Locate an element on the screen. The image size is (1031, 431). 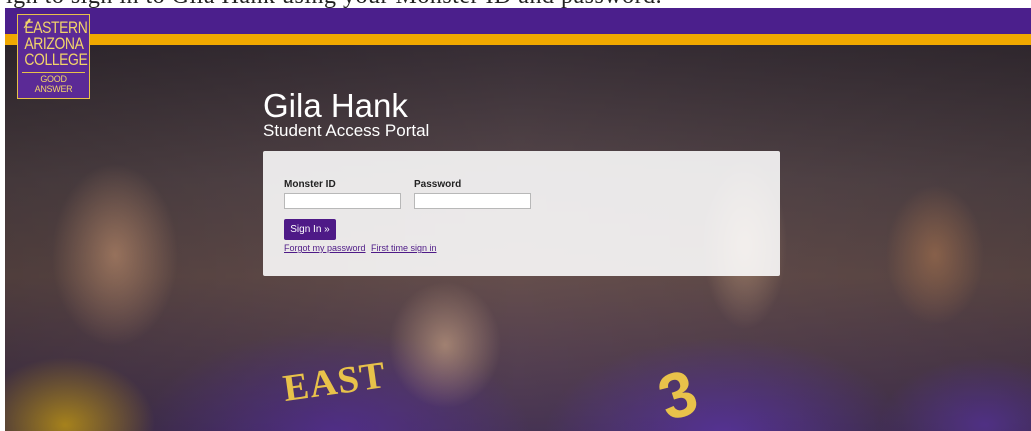
logo-line-3: COLLEGE is located at coordinates (56, 59).